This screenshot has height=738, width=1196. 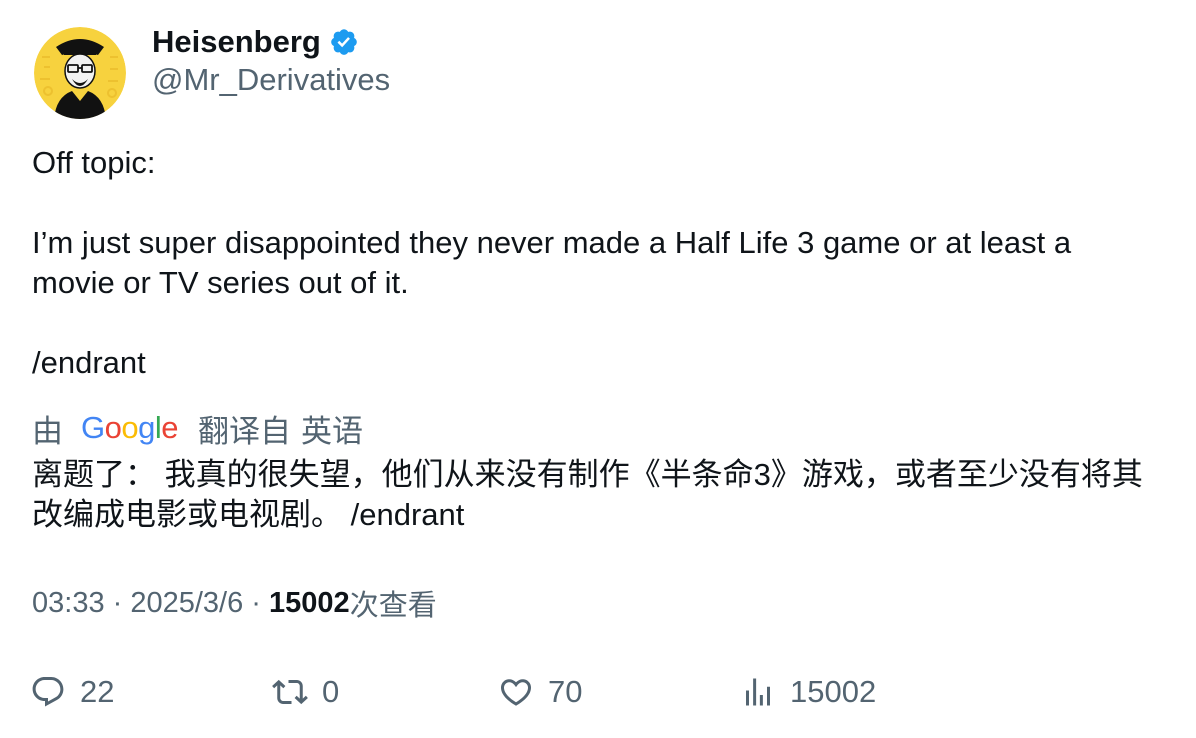 What do you see at coordinates (94, 162) in the screenshot?
I see `tweet-line: Off topic:` at bounding box center [94, 162].